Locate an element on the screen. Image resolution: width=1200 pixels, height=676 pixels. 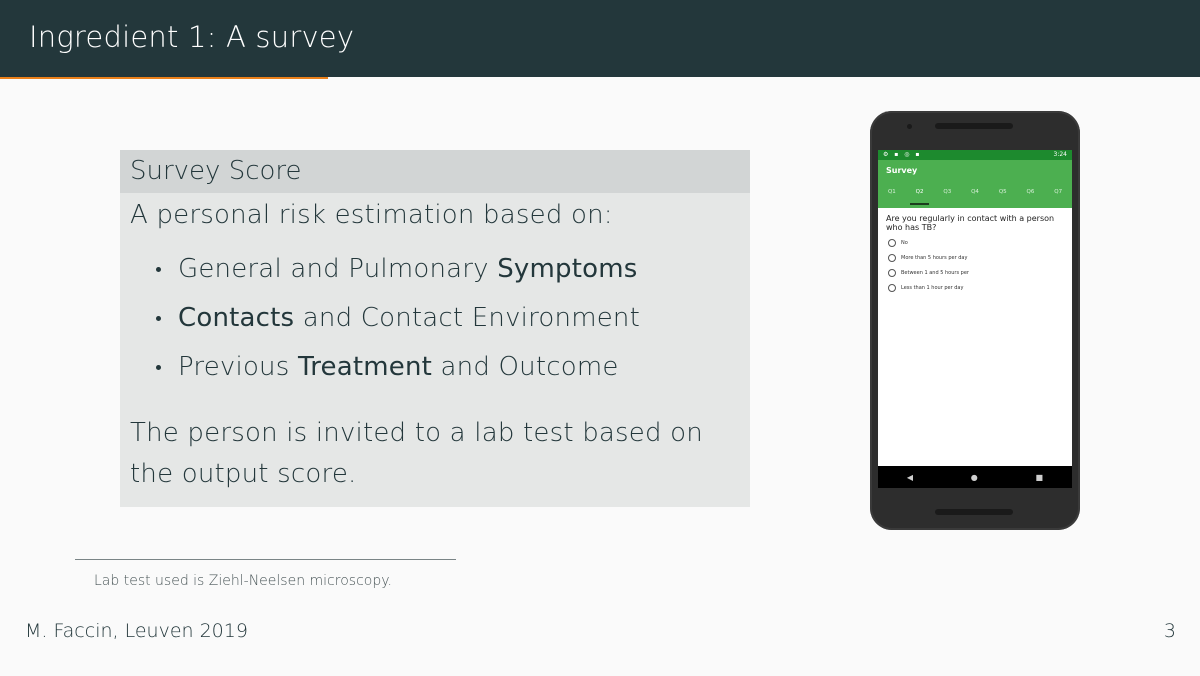
option-label: Less than 1 hour per day is located at coordinates (932, 287).